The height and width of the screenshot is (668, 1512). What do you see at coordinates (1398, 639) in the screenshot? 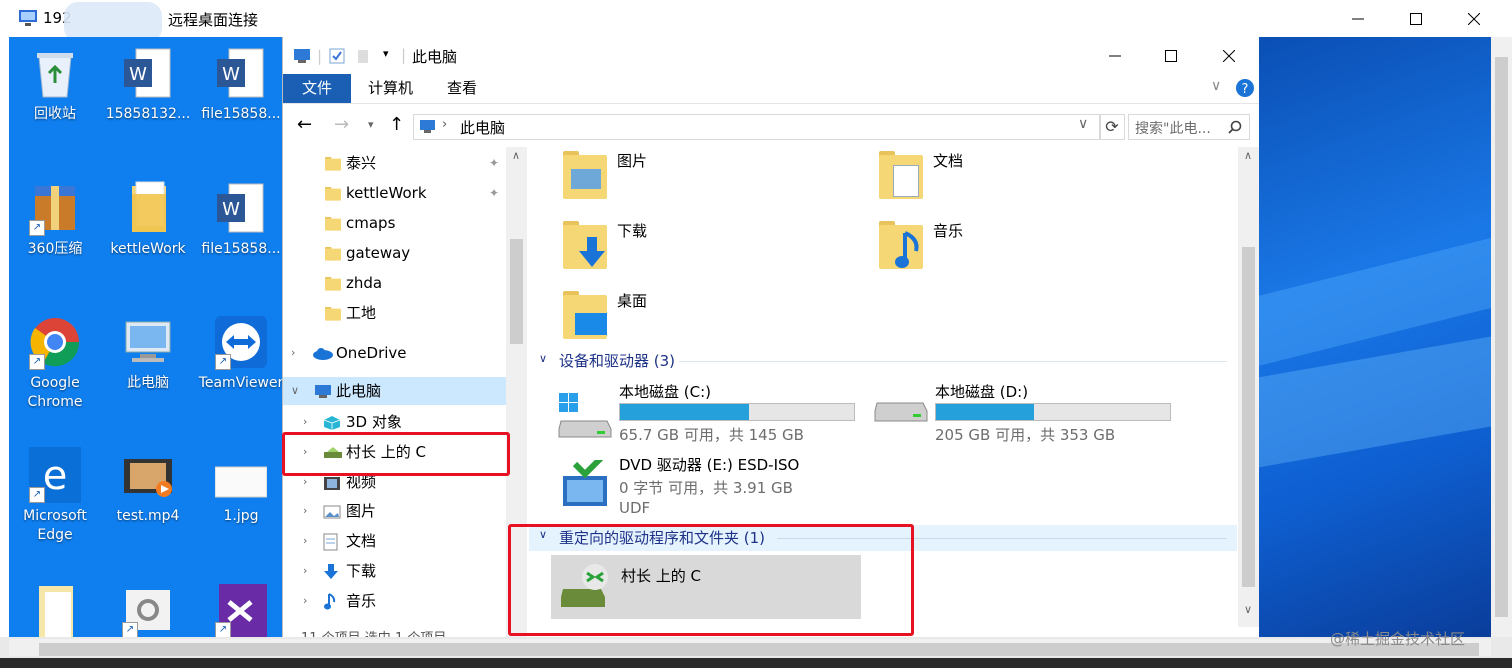
I see `watermark: @稀土掘金技术社区` at bounding box center [1398, 639].